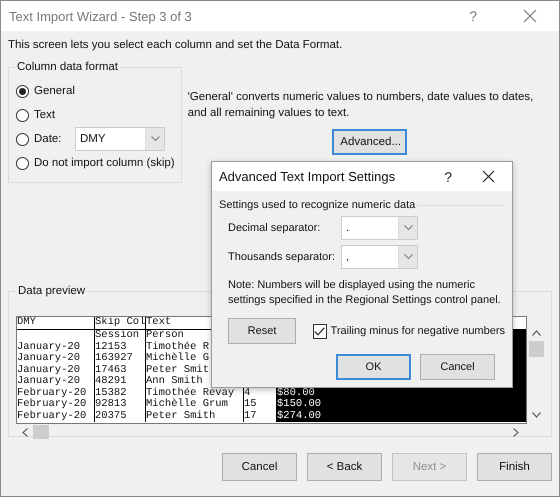  What do you see at coordinates (104, 163) in the screenshot?
I see `radio-label: Do not import column (skip)` at bounding box center [104, 163].